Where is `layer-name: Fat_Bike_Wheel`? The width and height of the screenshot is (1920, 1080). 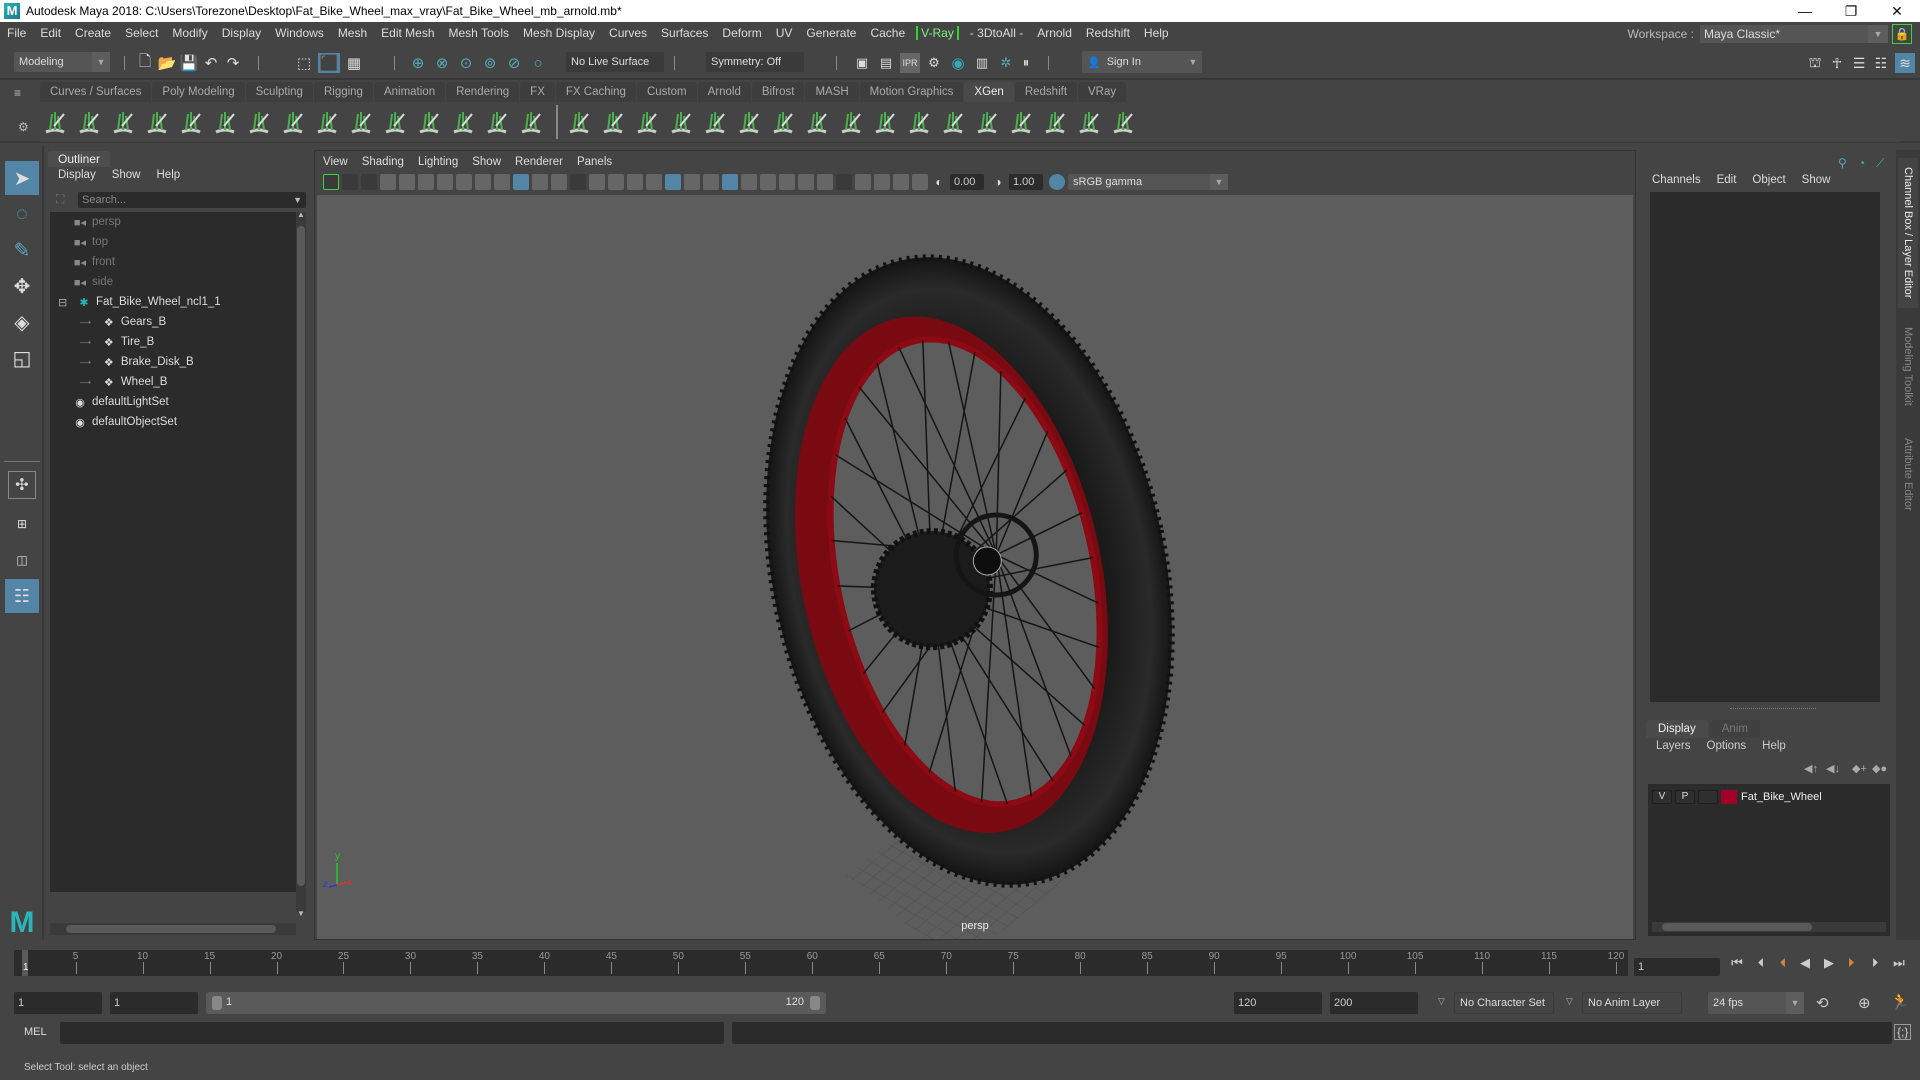
layer-name: Fat_Bike_Wheel is located at coordinates (1781, 797).